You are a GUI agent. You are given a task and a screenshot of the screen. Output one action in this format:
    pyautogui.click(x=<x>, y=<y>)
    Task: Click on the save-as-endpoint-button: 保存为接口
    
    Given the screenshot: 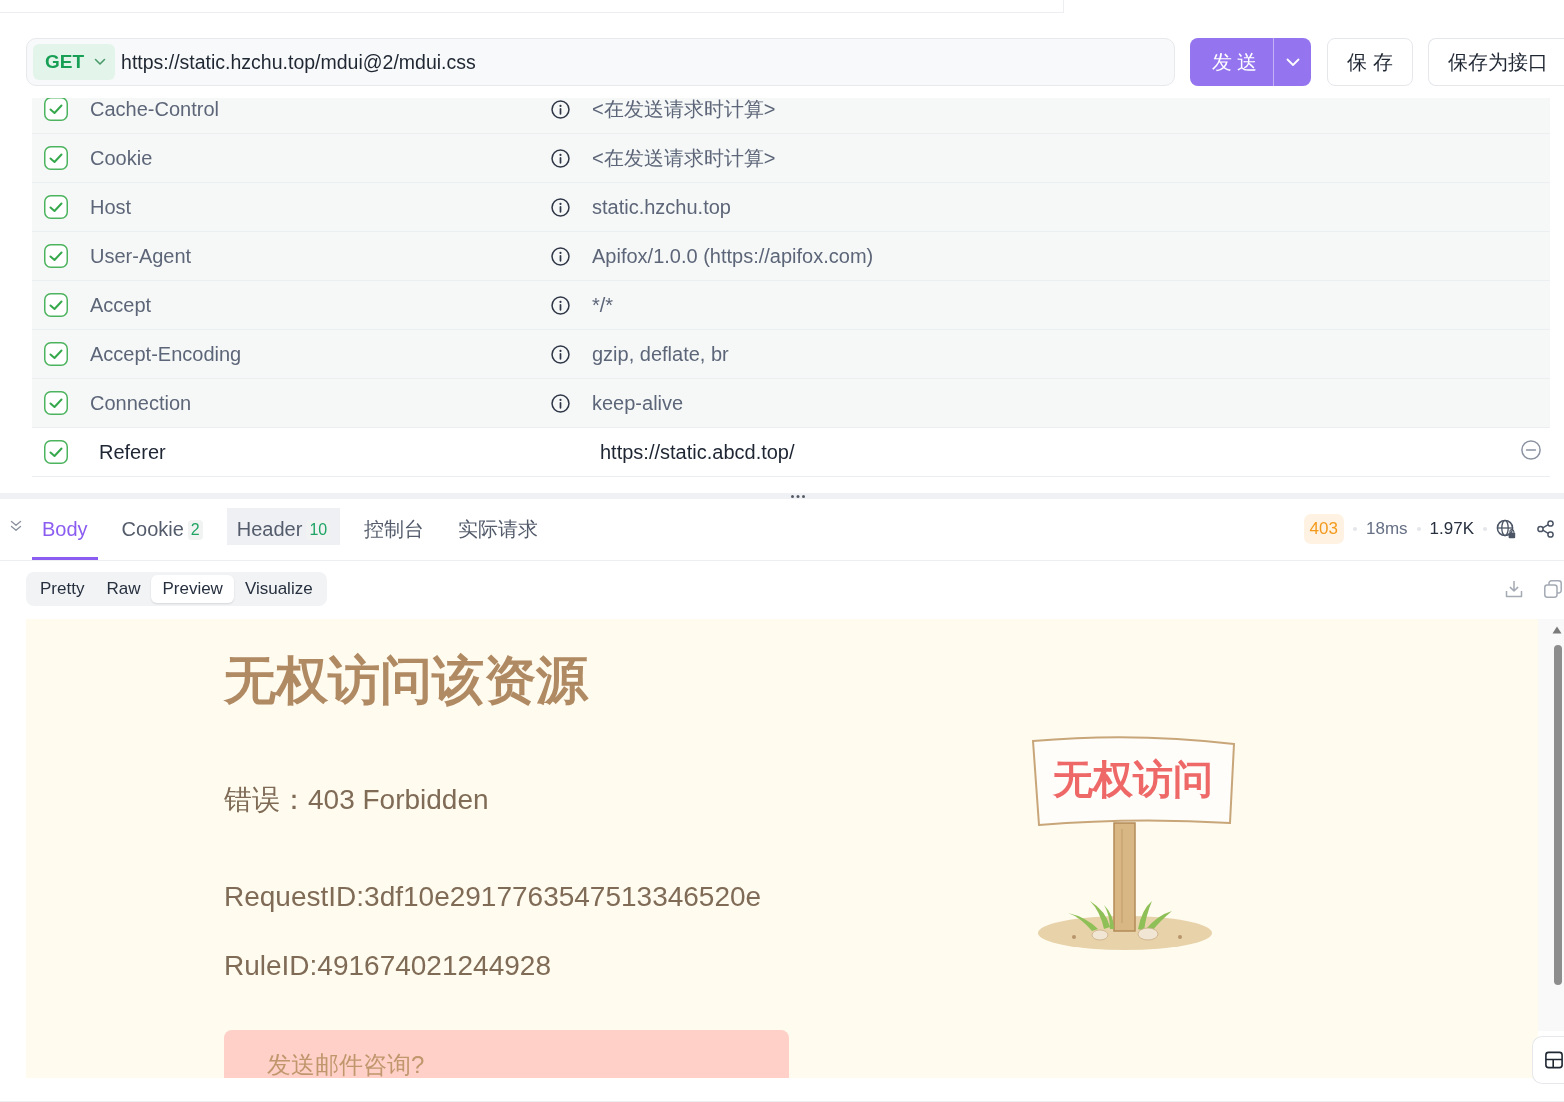 What is the action you would take?
    pyautogui.click(x=1496, y=62)
    